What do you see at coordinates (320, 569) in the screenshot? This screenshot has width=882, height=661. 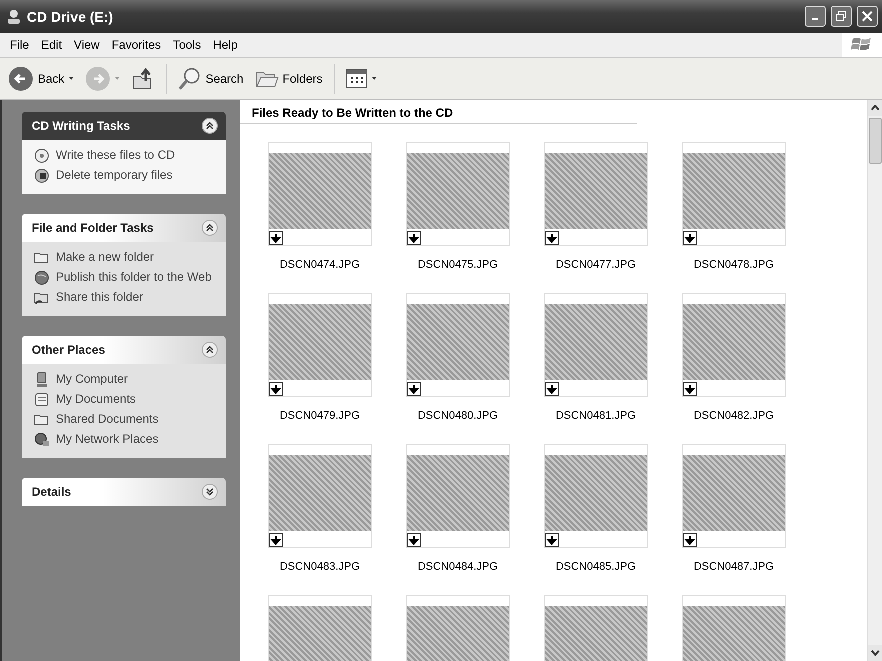 I see `file-name: DSCN0483.JPG` at bounding box center [320, 569].